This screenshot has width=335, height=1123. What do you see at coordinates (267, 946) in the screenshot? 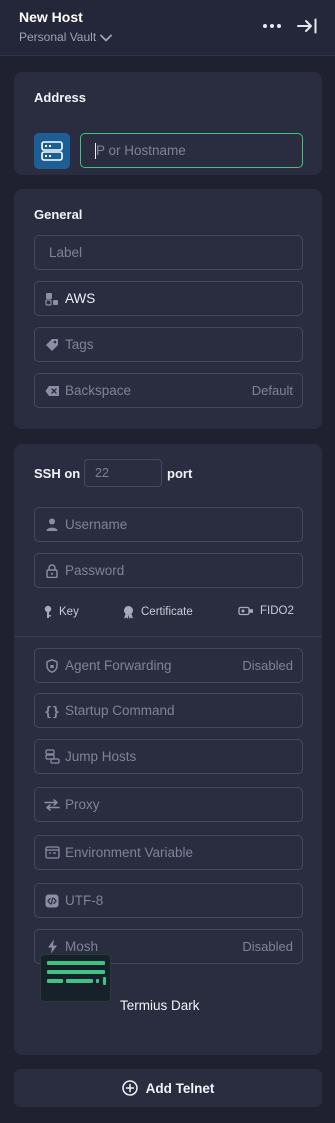
I see `mosh-value: Disabled` at bounding box center [267, 946].